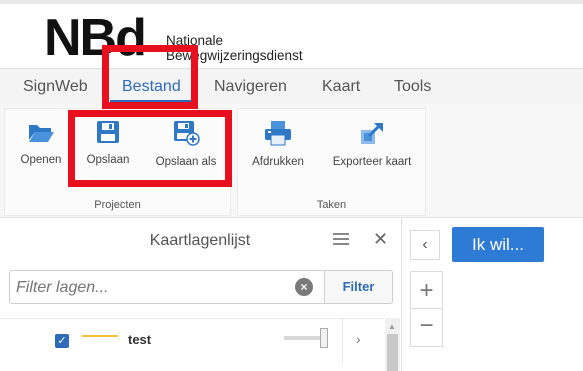 The image size is (583, 371). I want to click on group-label-taken: Taken, so click(331, 205).